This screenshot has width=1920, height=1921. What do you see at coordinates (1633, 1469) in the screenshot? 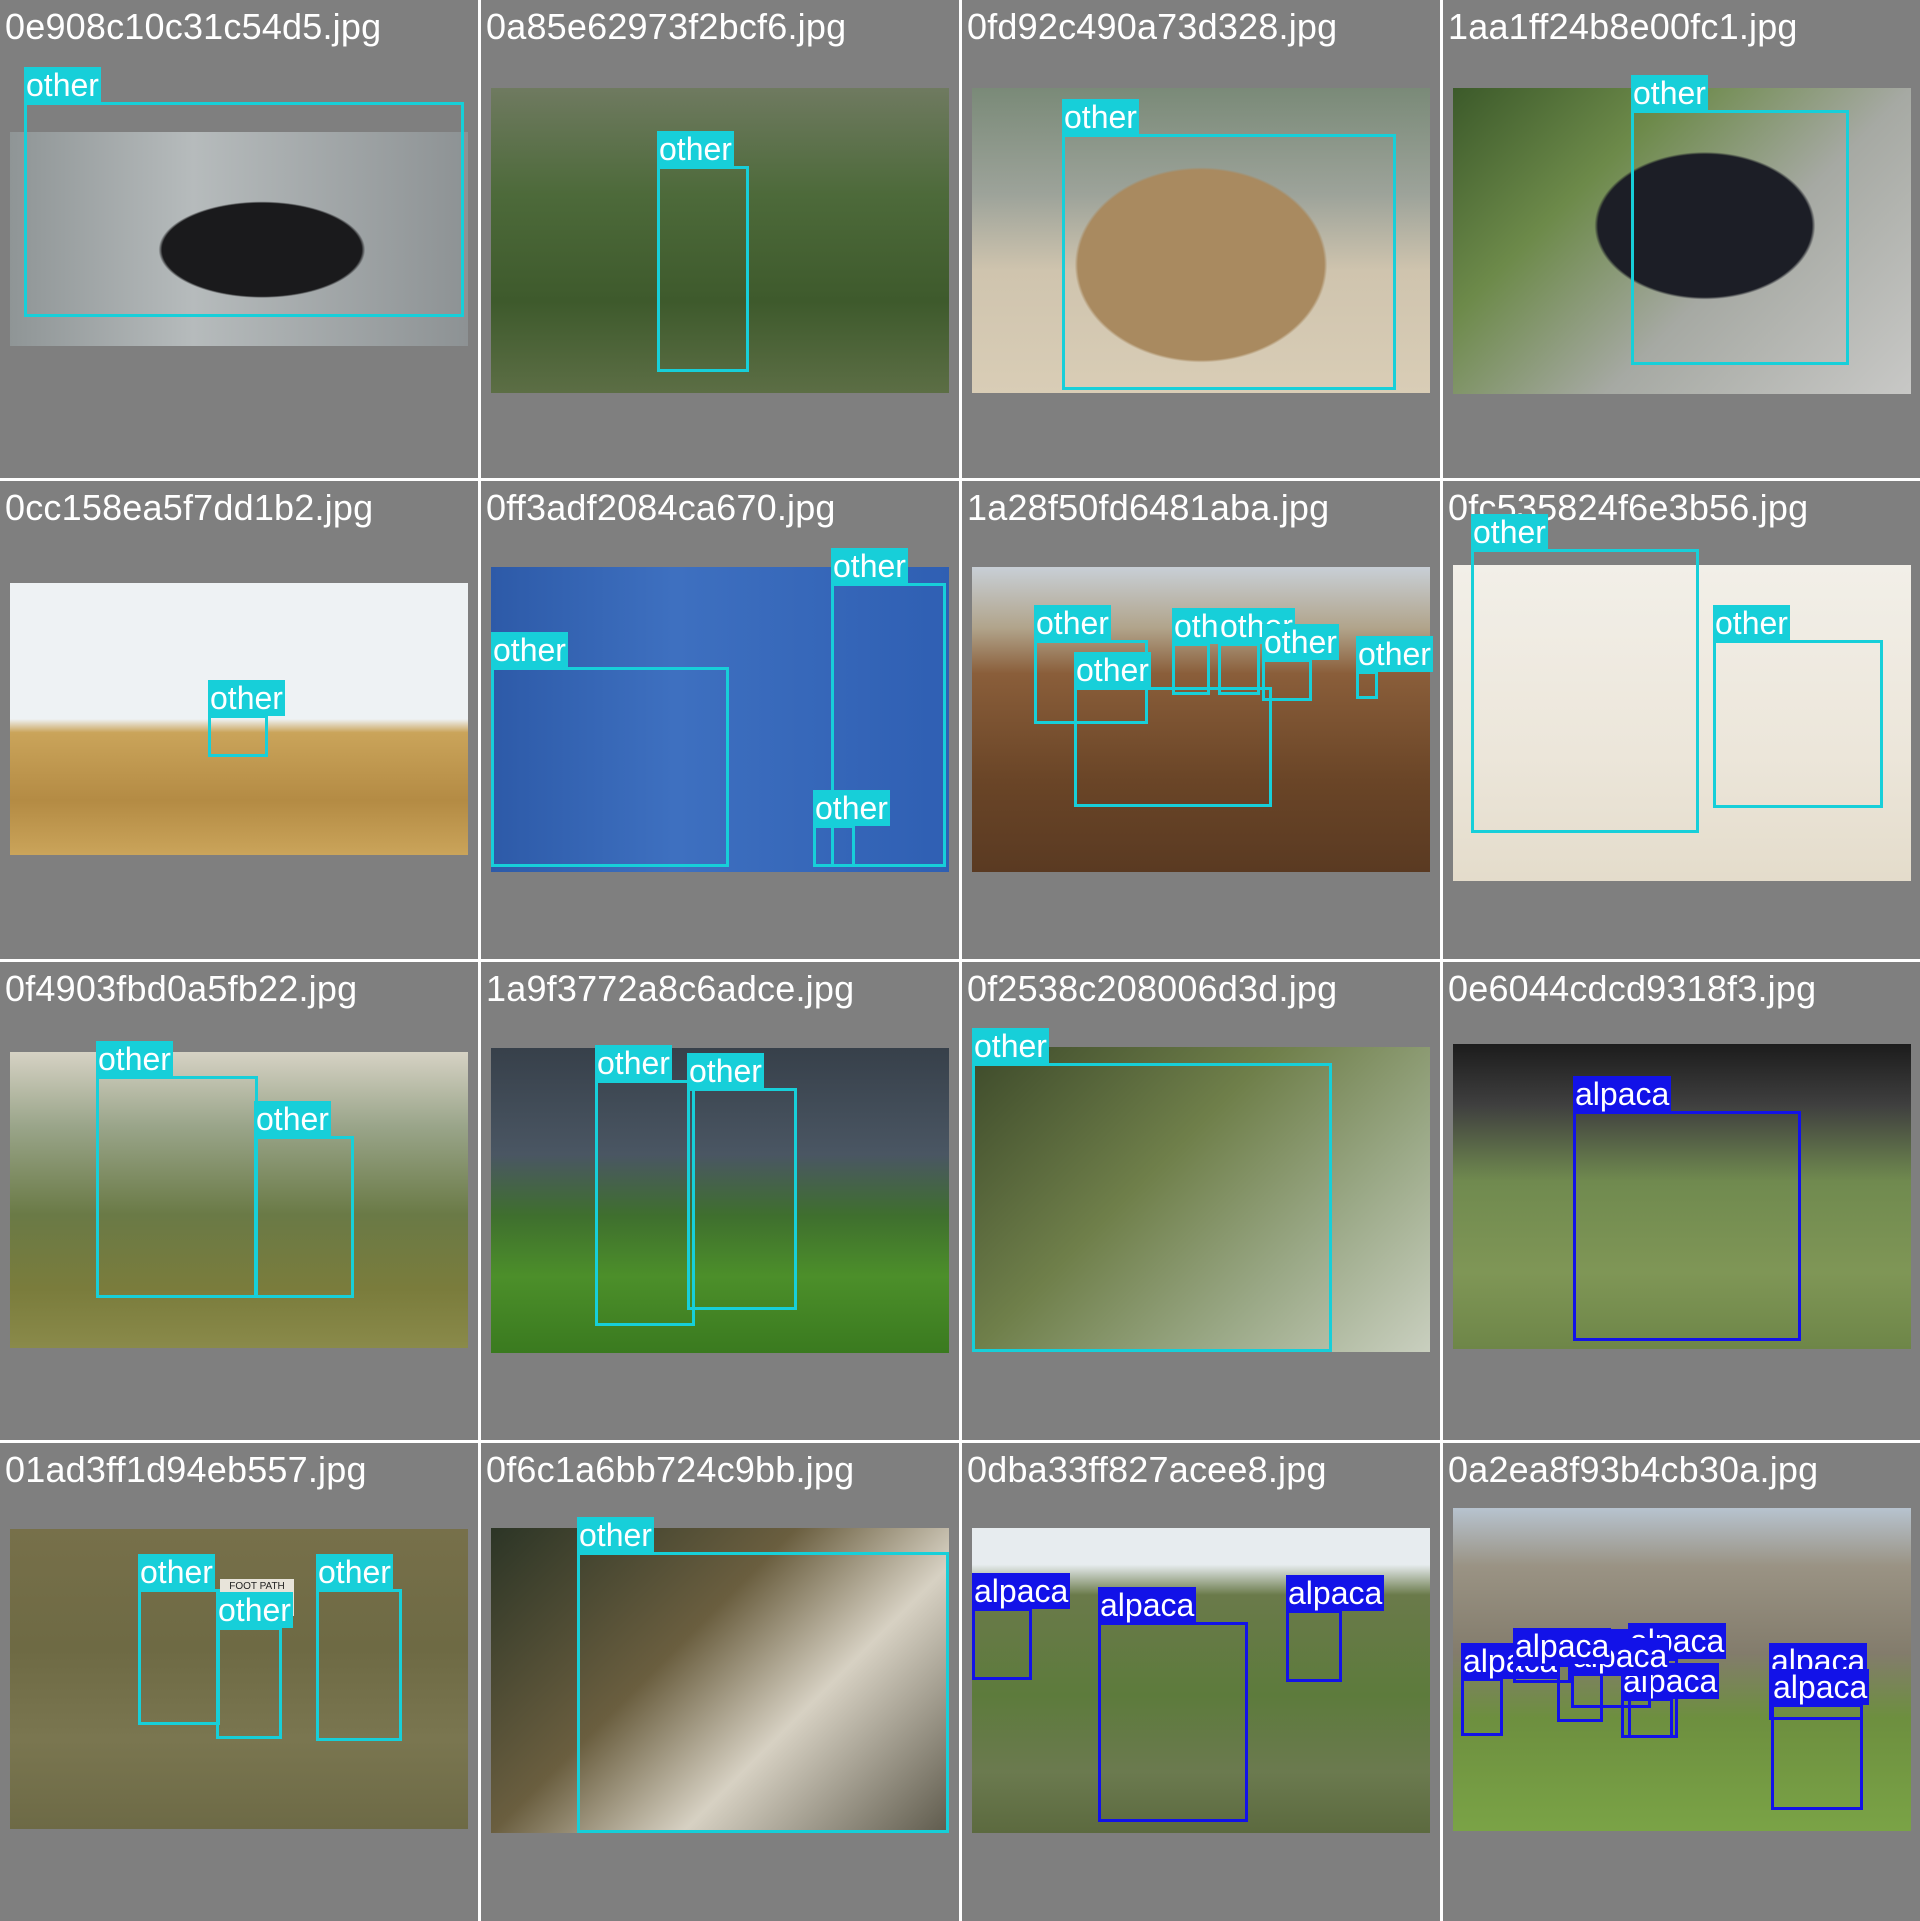
I see `tile-filename: 0a2ea8f93b4cb30a.jpg` at bounding box center [1633, 1469].